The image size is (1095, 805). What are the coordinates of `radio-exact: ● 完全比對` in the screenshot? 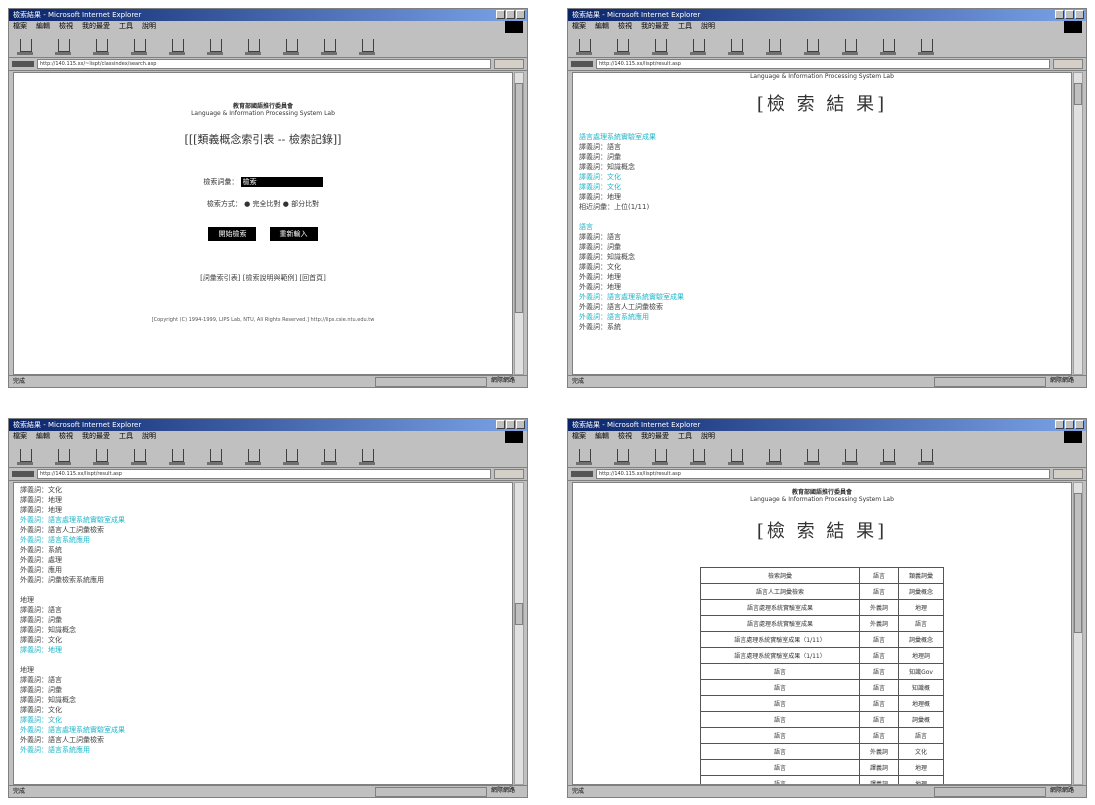 It's located at (262, 204).